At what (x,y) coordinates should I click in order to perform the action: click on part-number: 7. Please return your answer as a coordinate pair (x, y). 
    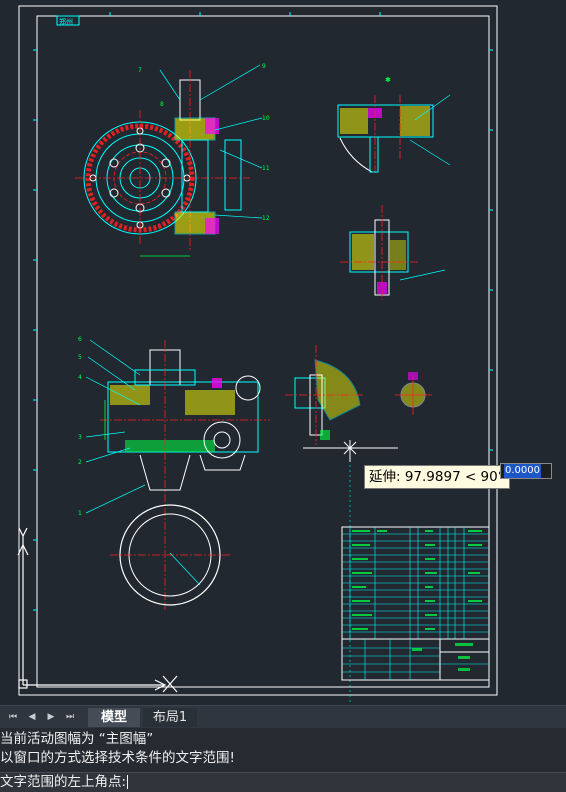
    Looking at the image, I should click on (140, 70).